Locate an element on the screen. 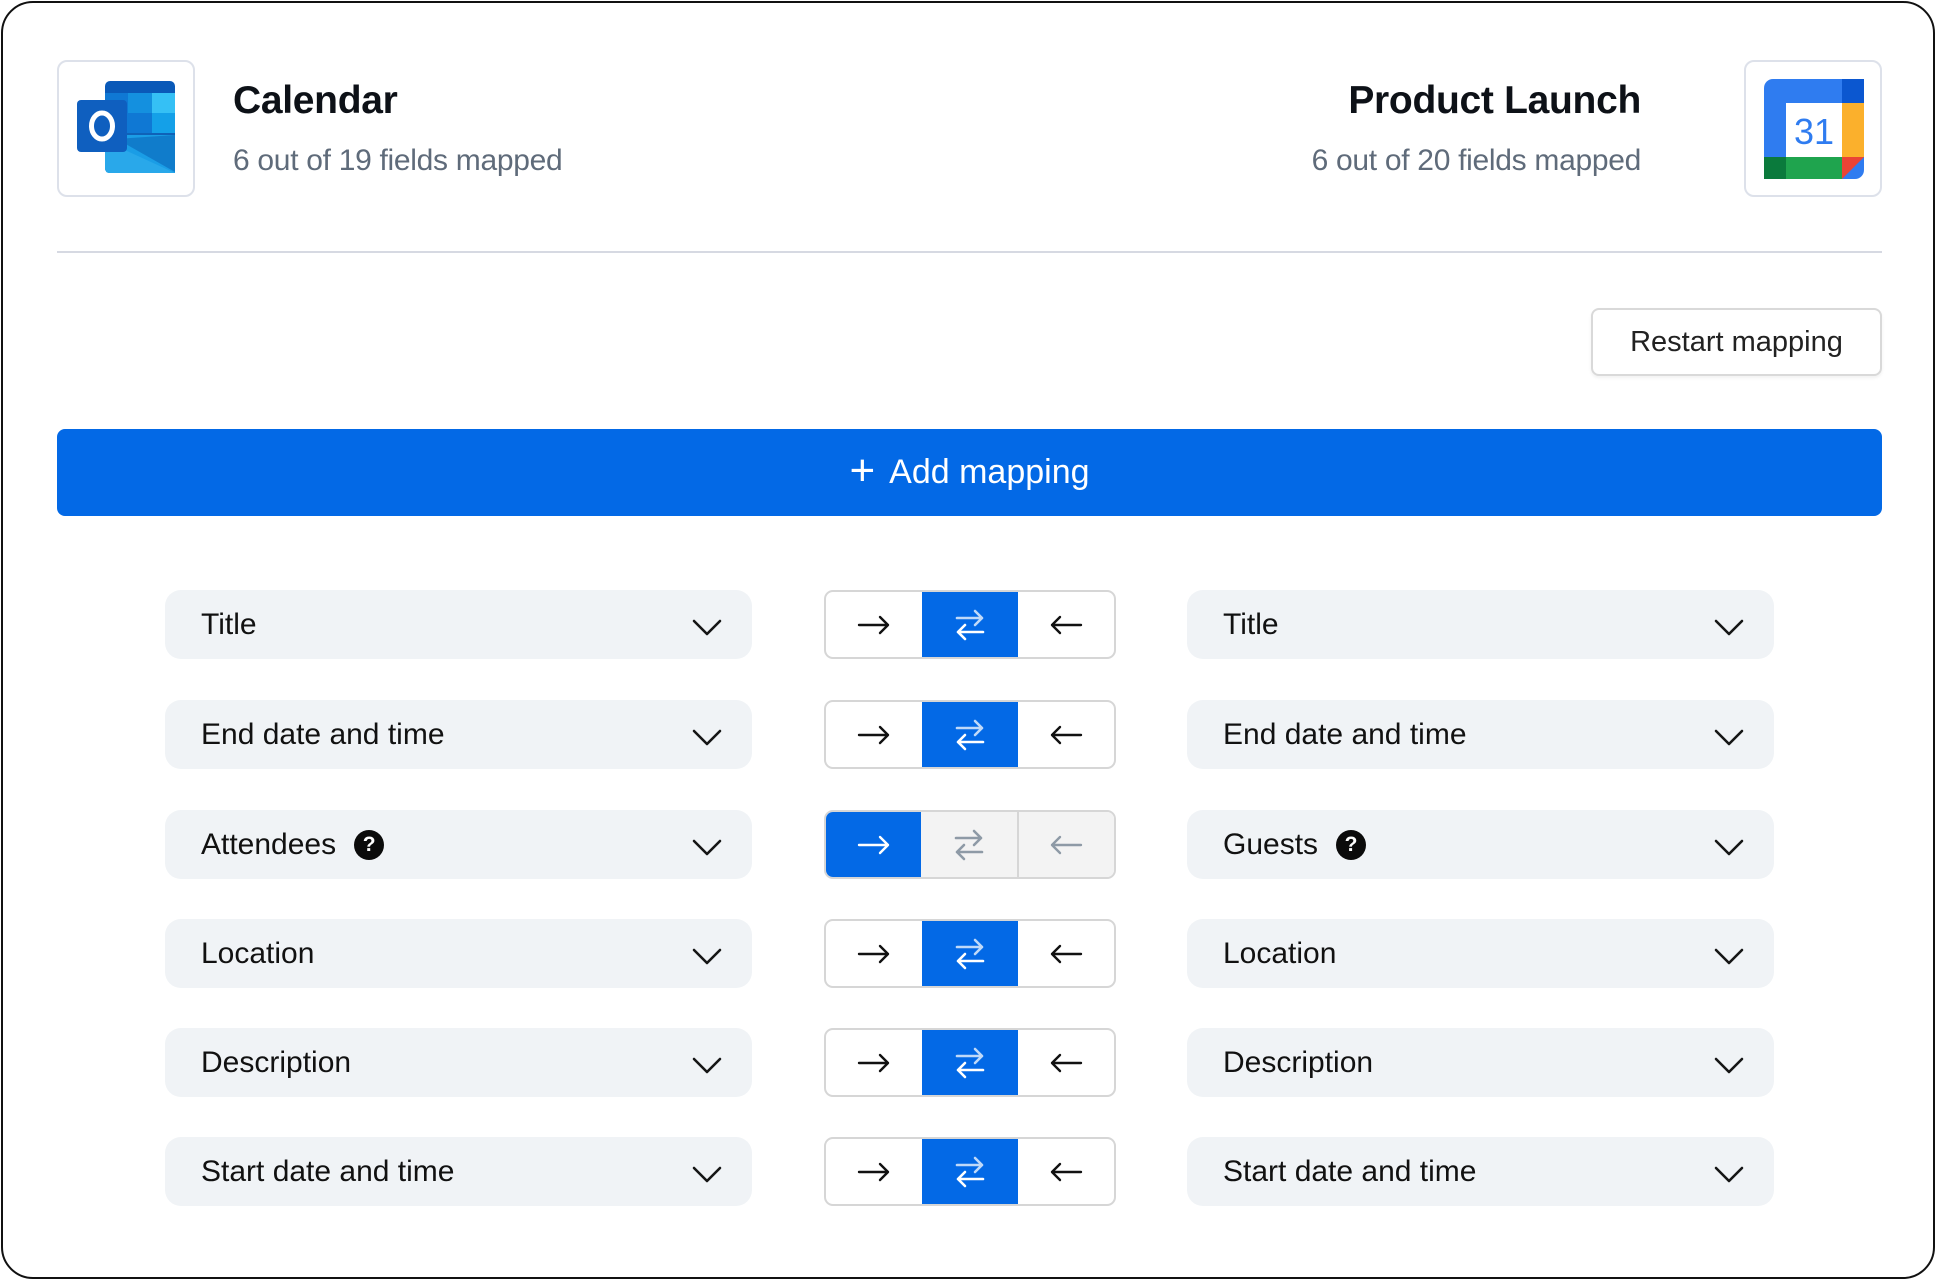  mapping-row: Attendees? Guests? is located at coordinates (969, 844).